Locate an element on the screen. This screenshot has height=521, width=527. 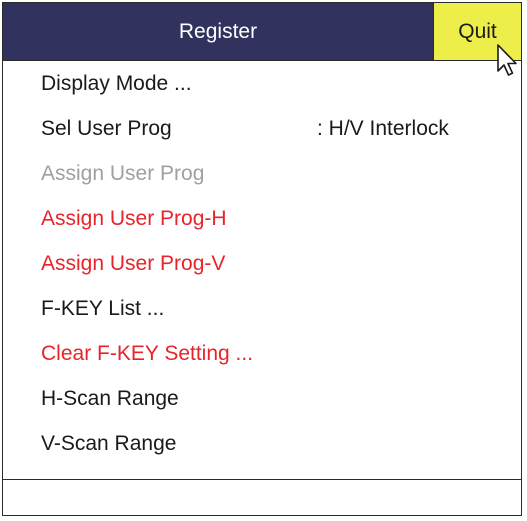
menu-item-label: Assign User Prog-H is located at coordinates (134, 218).